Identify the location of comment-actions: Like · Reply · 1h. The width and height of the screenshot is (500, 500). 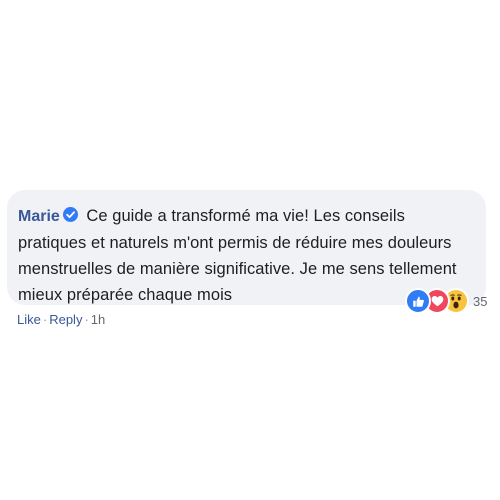
(61, 319).